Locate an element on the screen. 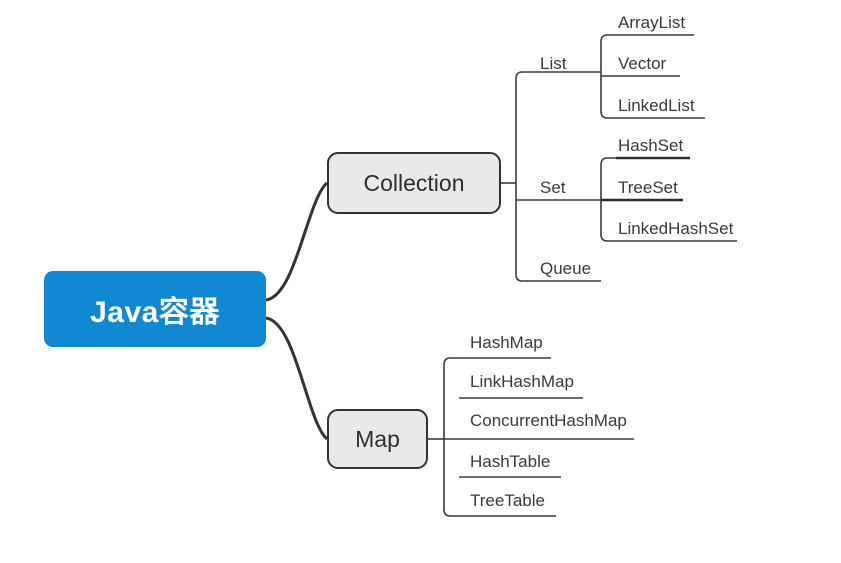  branch-node-map: Map is located at coordinates (377, 439).